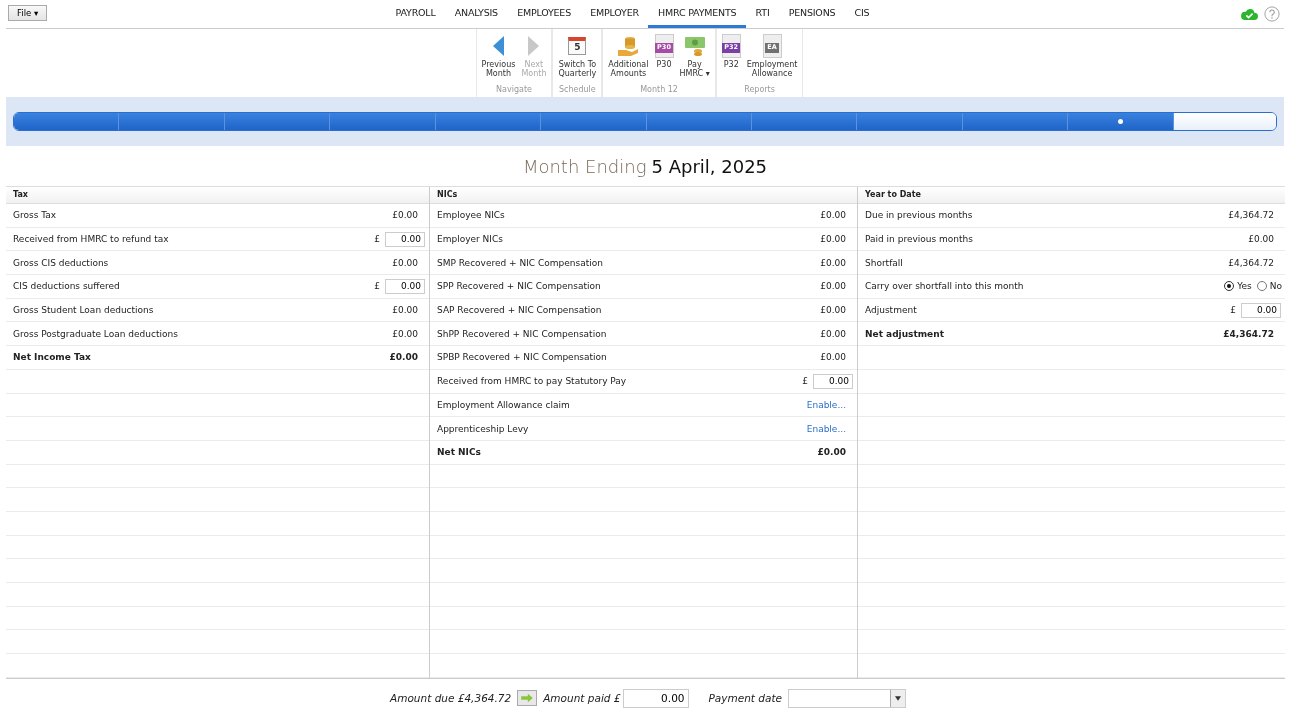  Describe the element at coordinates (476, 14) in the screenshot. I see `nav-tab: ANALYSIS` at that location.